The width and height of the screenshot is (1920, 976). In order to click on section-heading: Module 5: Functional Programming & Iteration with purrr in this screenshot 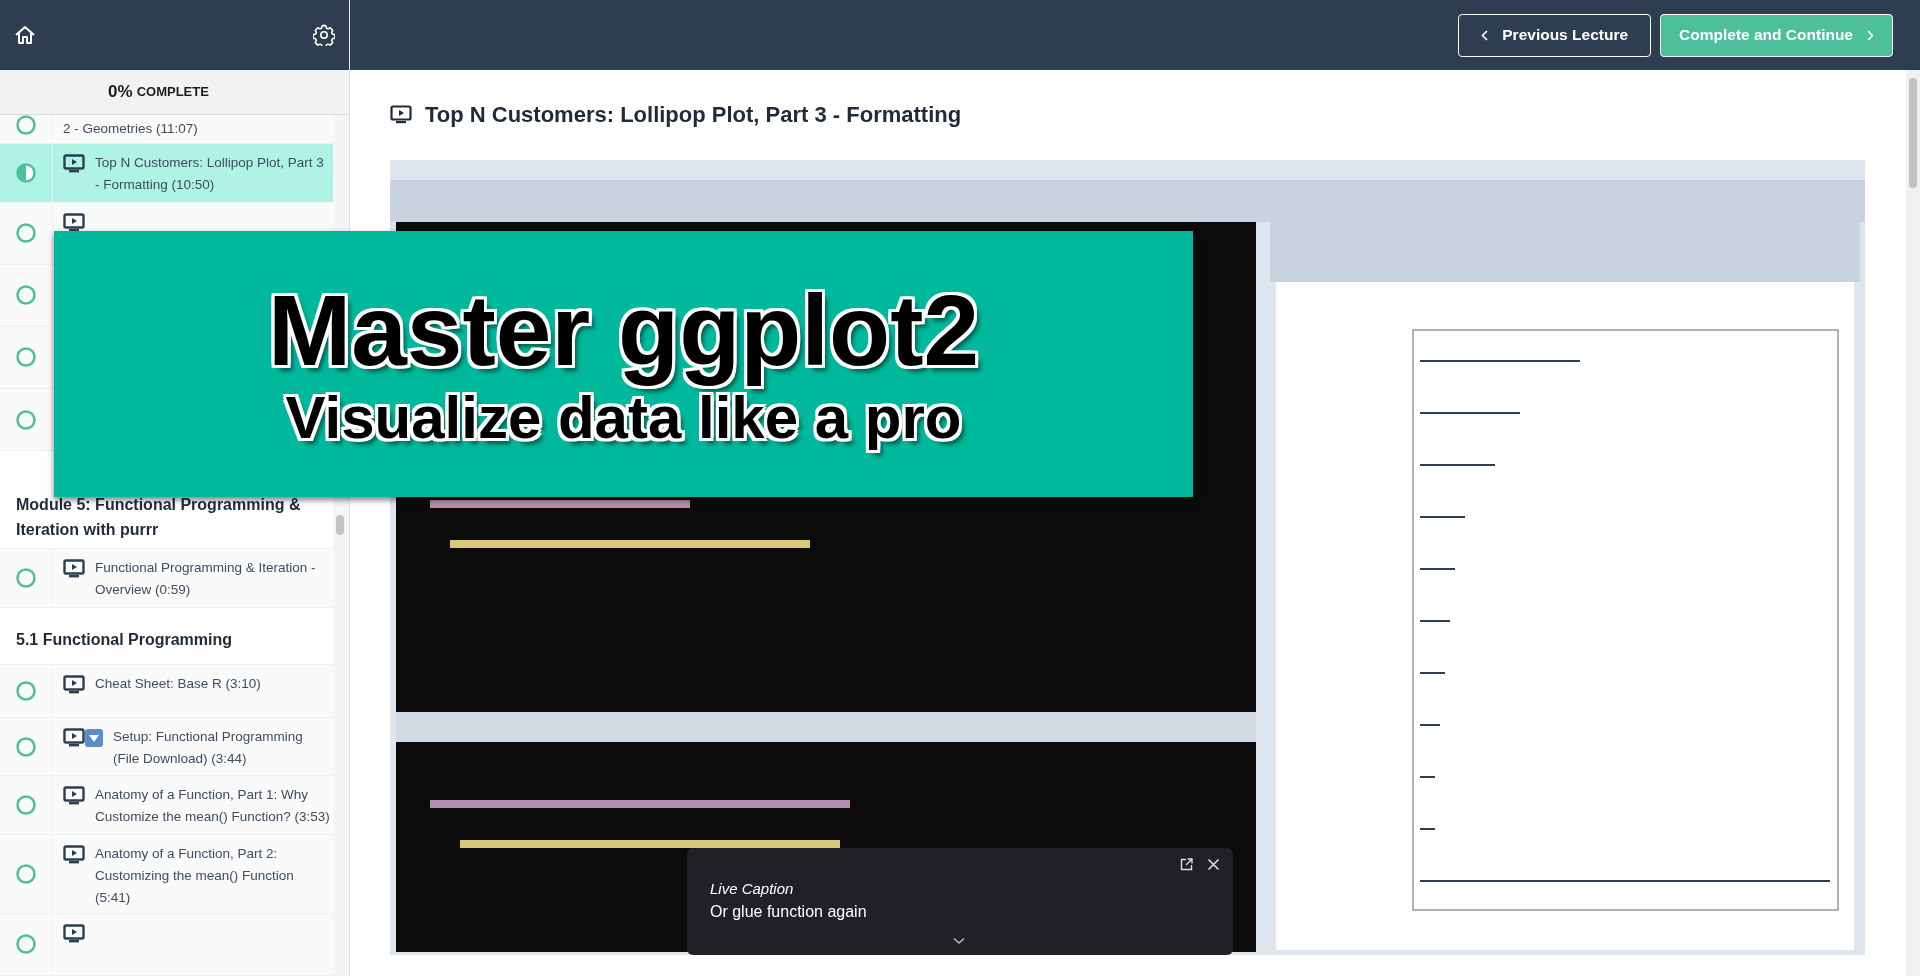, I will do `click(159, 518)`.